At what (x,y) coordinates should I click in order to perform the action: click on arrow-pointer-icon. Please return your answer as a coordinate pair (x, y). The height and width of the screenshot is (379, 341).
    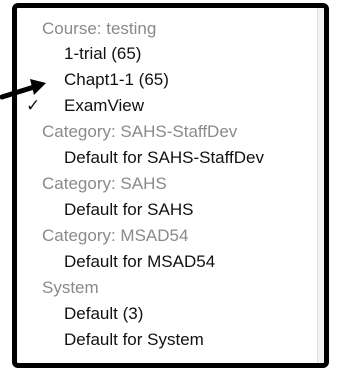
    Looking at the image, I should click on (23, 89).